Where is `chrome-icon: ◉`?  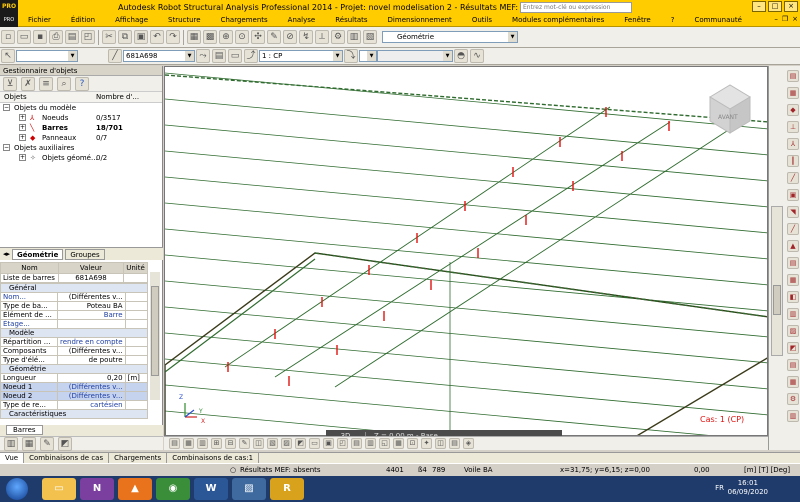 chrome-icon: ◉ is located at coordinates (173, 489).